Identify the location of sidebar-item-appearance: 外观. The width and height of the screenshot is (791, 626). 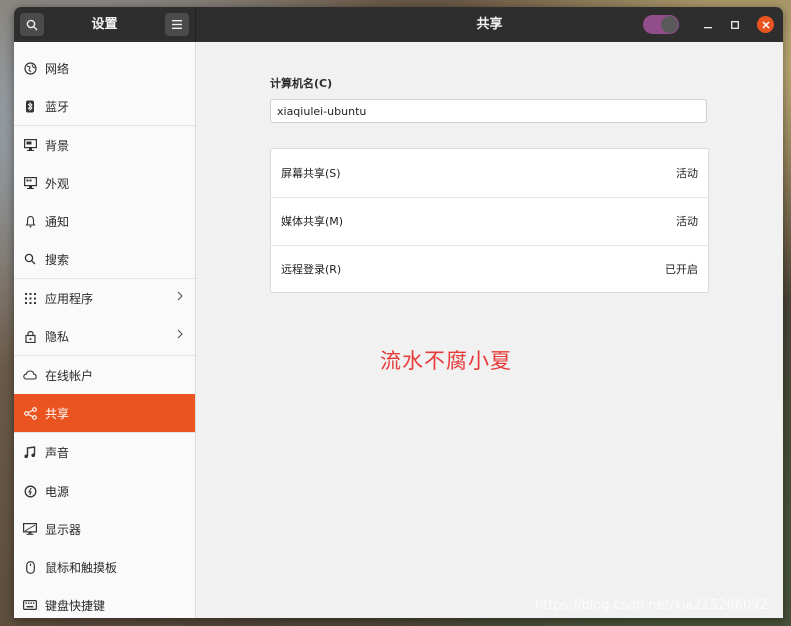
(104, 183).